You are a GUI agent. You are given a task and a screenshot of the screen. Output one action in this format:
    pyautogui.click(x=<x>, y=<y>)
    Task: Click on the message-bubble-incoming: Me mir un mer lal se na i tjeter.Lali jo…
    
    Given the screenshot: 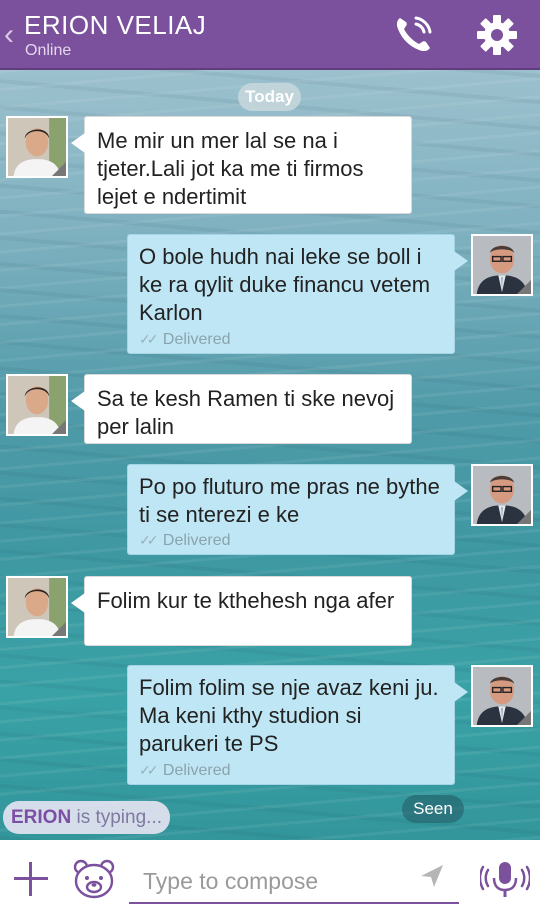 What is the action you would take?
    pyautogui.click(x=241, y=165)
    